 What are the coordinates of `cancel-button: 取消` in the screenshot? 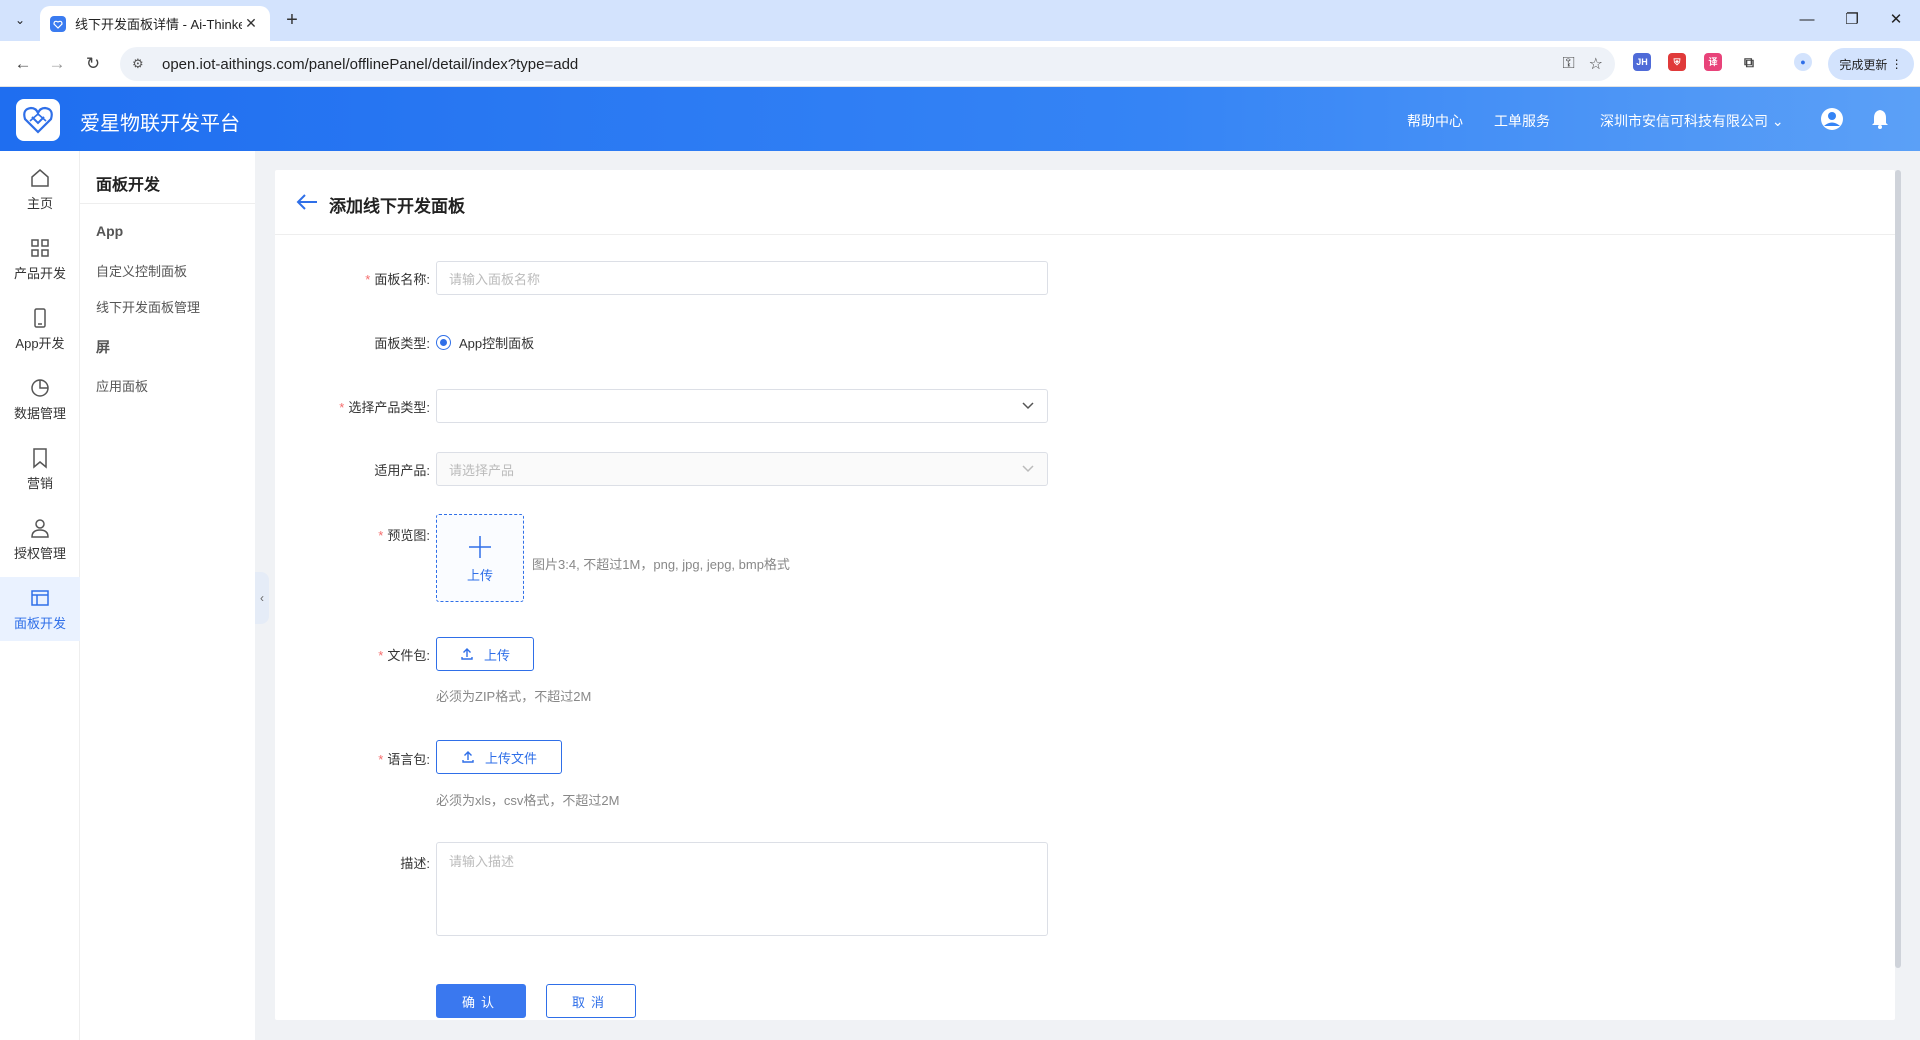 It's located at (591, 1001).